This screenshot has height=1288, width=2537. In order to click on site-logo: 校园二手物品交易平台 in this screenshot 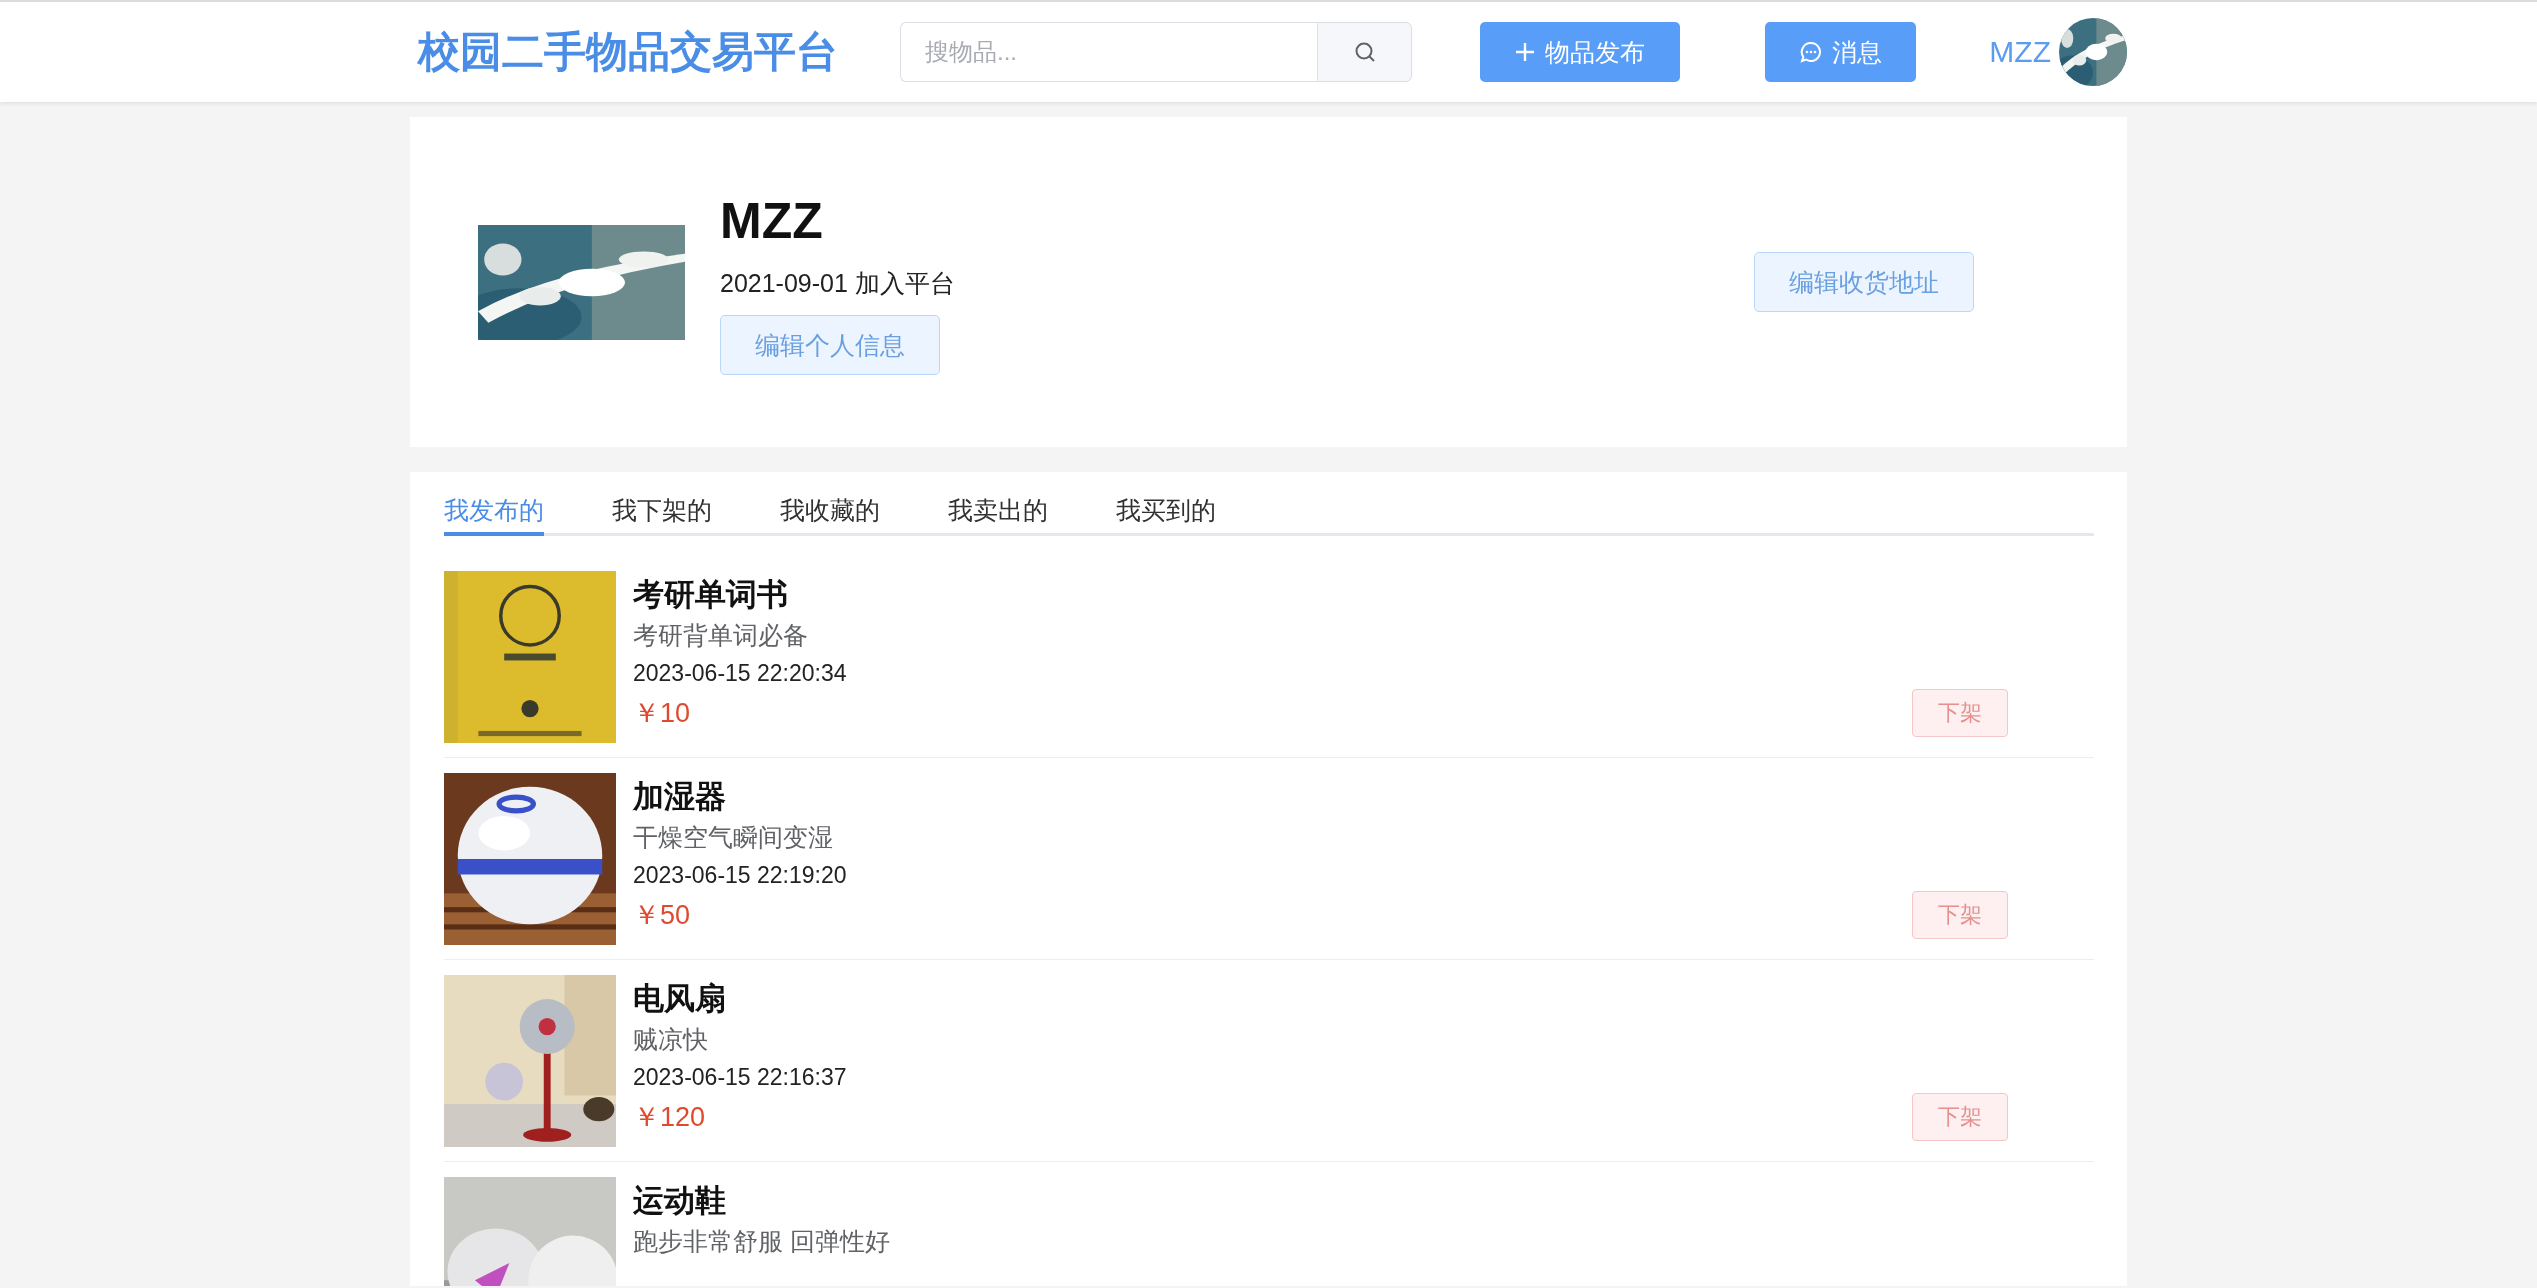, I will do `click(650, 52)`.